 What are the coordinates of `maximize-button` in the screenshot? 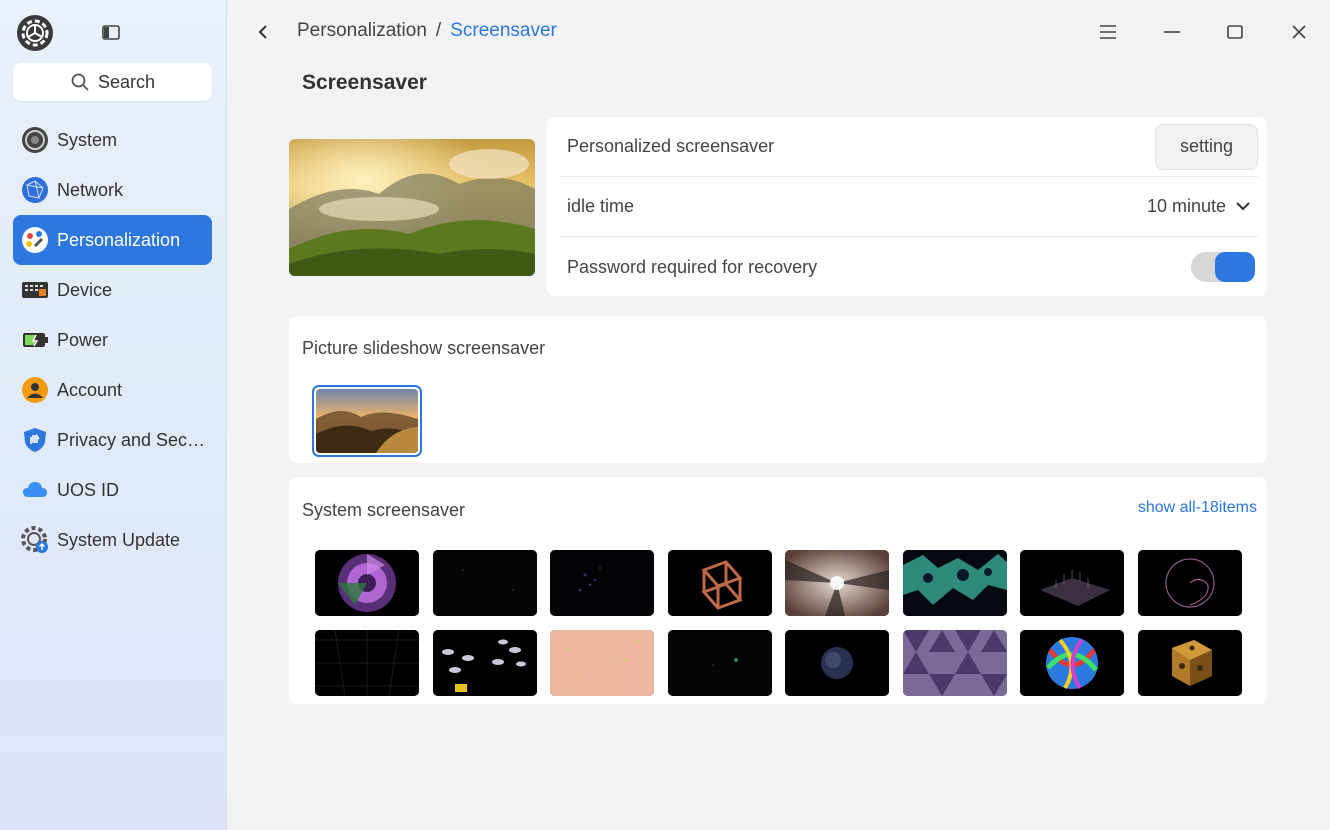 It's located at (1235, 32).